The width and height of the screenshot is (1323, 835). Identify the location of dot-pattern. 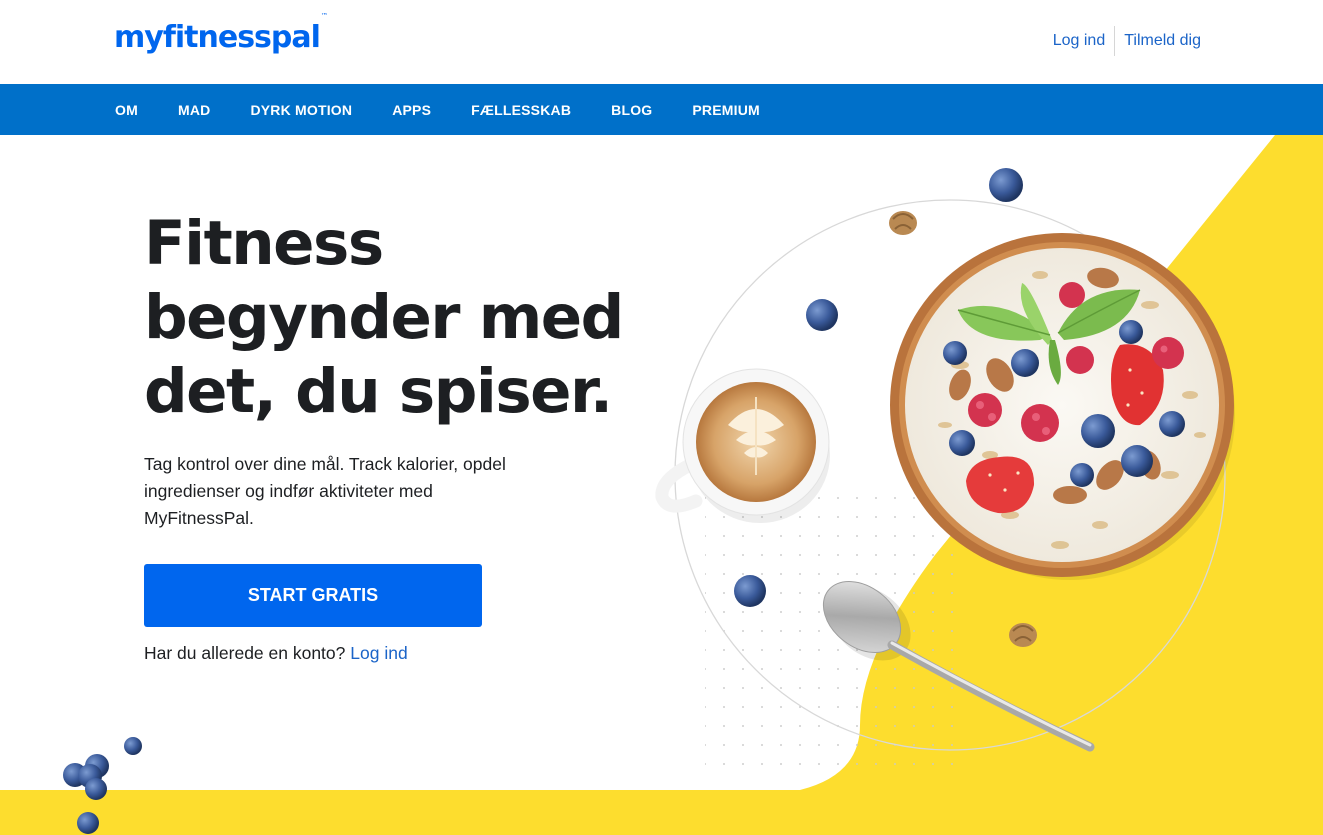
(830, 630).